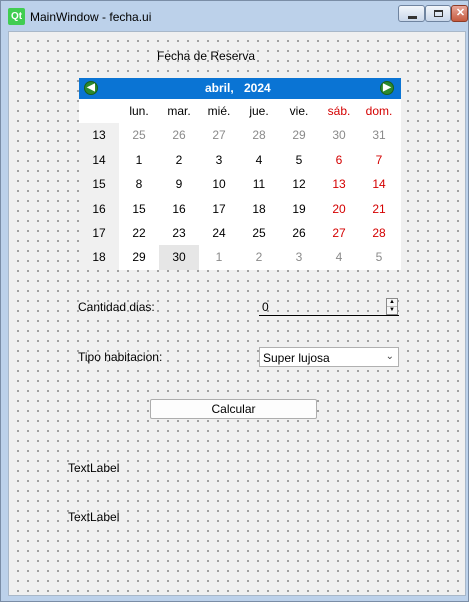  I want to click on calendar-day: 9, so click(179, 184).